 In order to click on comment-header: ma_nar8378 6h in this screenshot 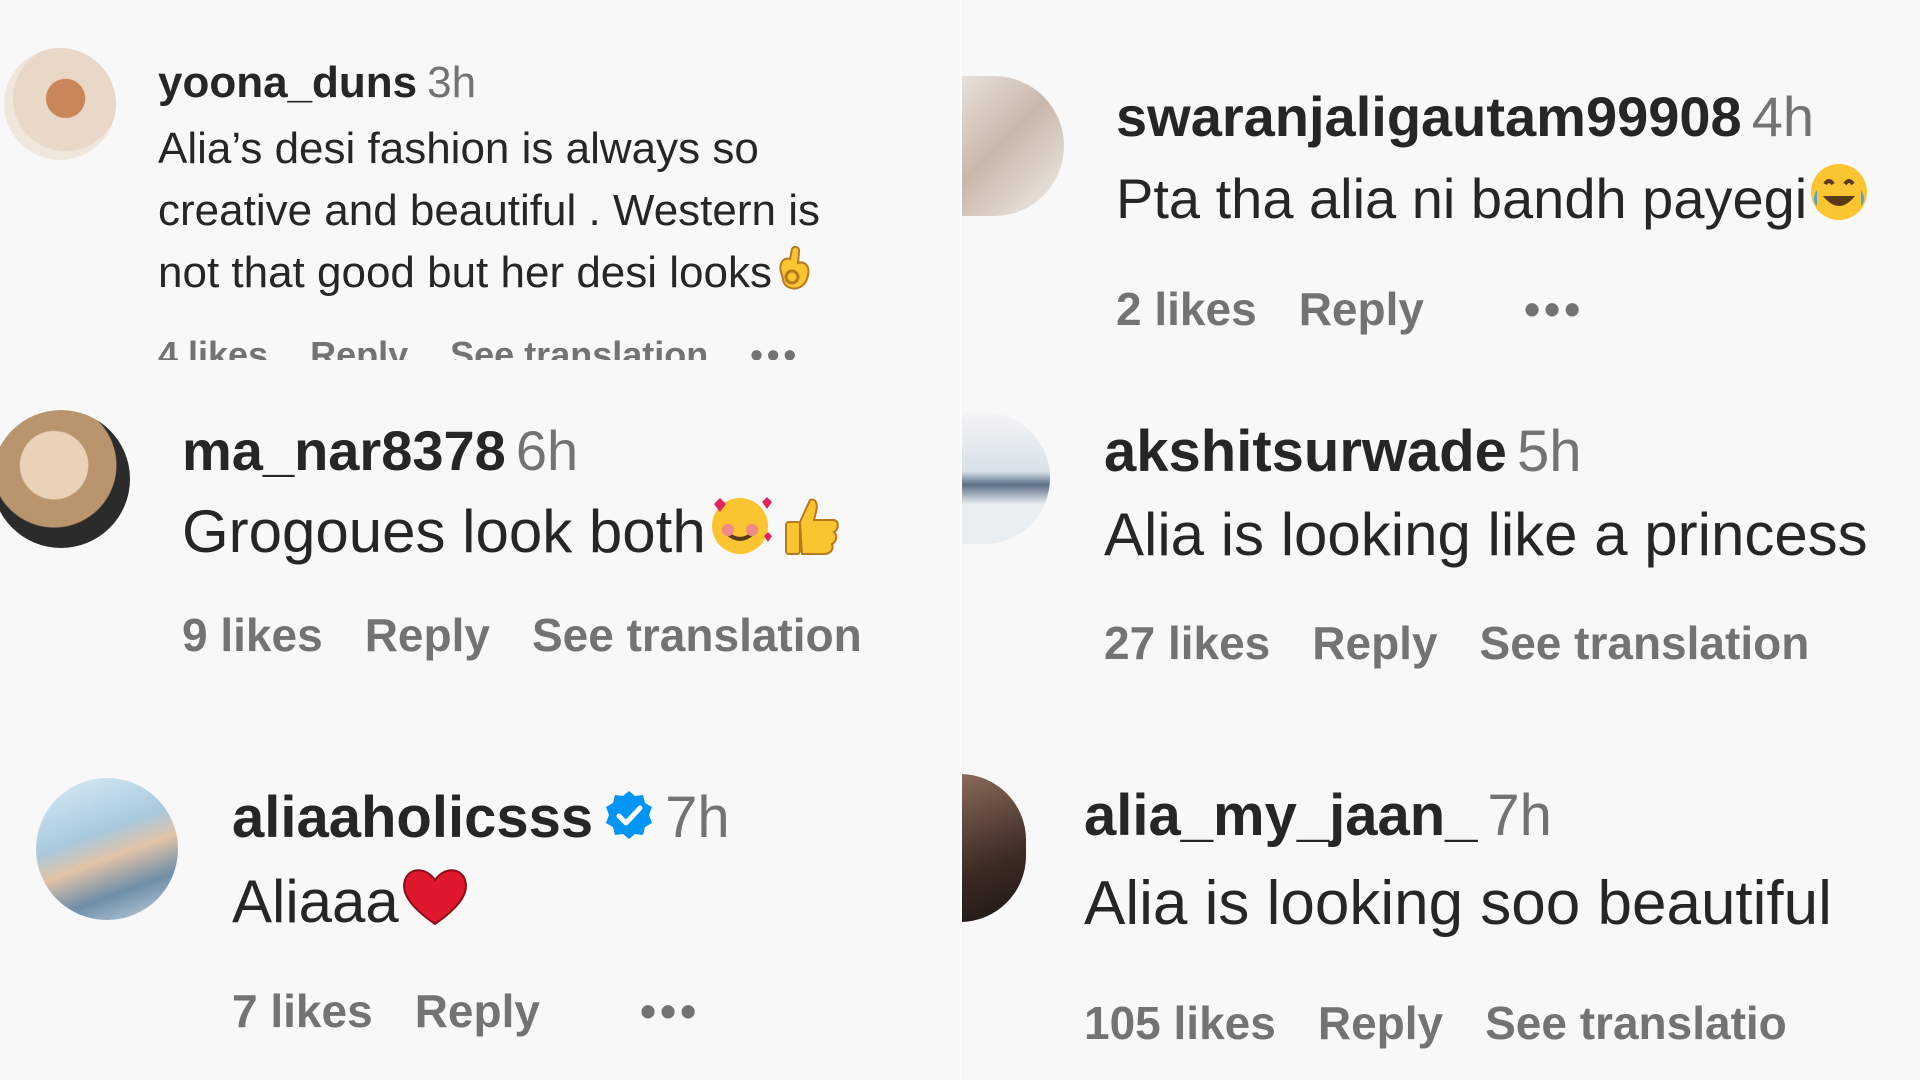, I will do `click(380, 450)`.